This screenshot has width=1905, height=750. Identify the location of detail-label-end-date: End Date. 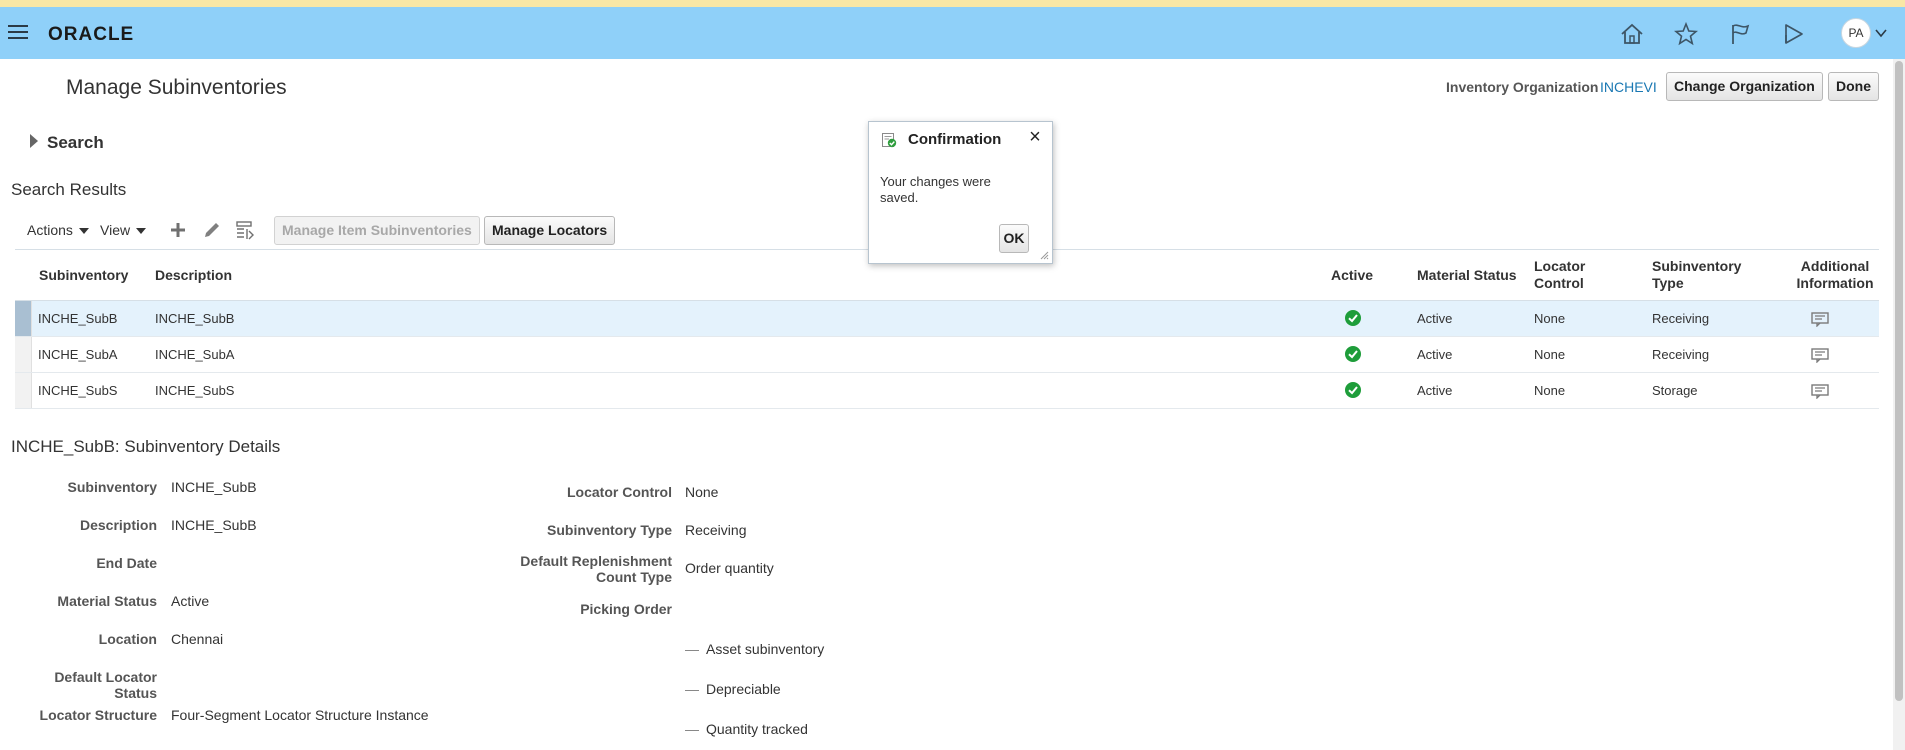
(126, 563).